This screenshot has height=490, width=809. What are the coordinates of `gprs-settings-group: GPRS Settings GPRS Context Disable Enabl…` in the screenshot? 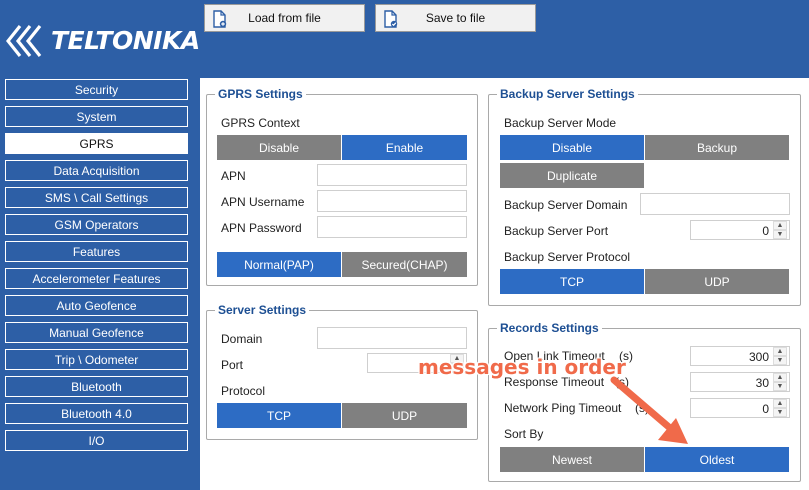 It's located at (342, 186).